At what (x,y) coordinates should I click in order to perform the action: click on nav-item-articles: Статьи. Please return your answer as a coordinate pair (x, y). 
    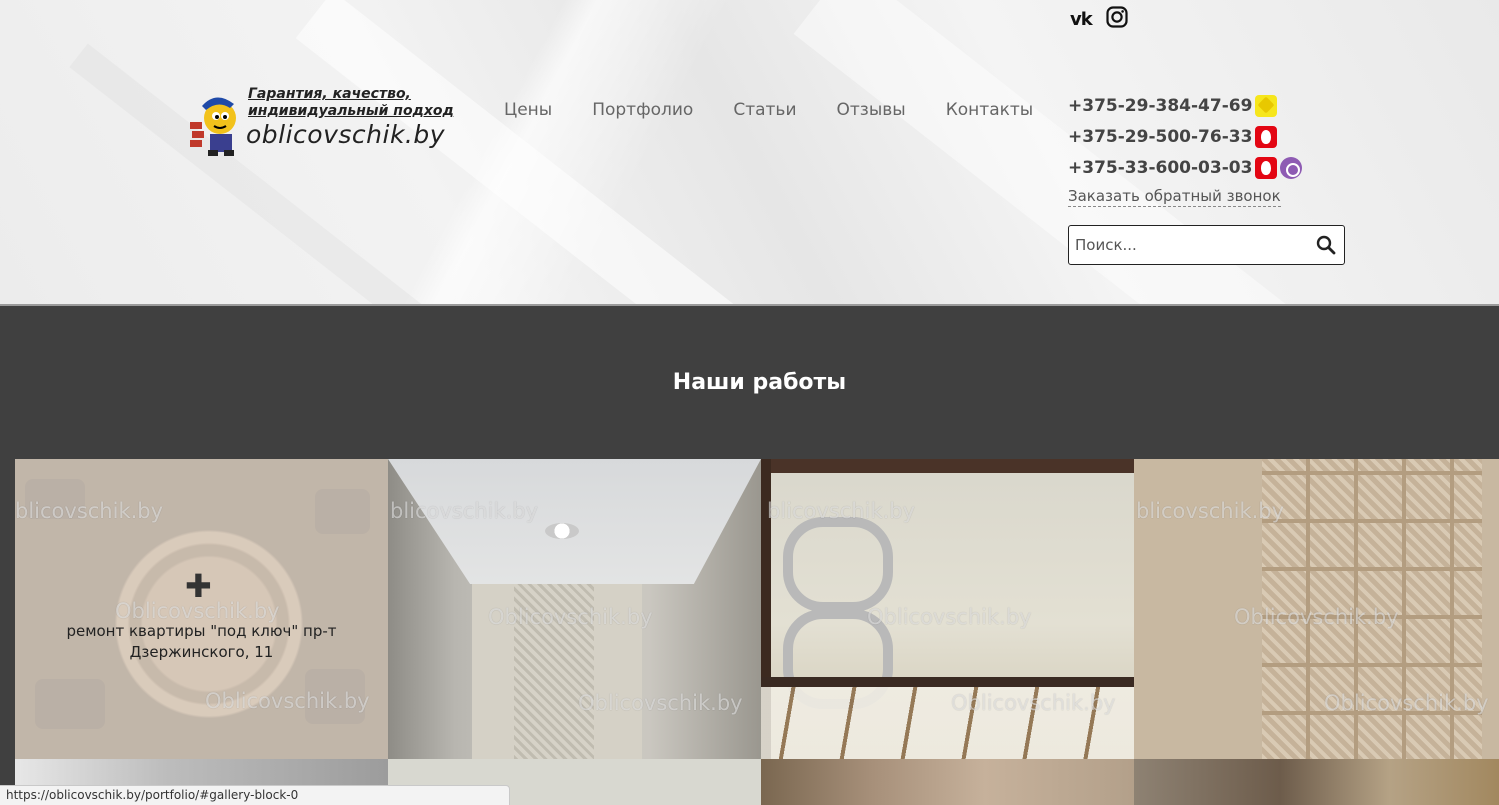
    Looking at the image, I should click on (764, 110).